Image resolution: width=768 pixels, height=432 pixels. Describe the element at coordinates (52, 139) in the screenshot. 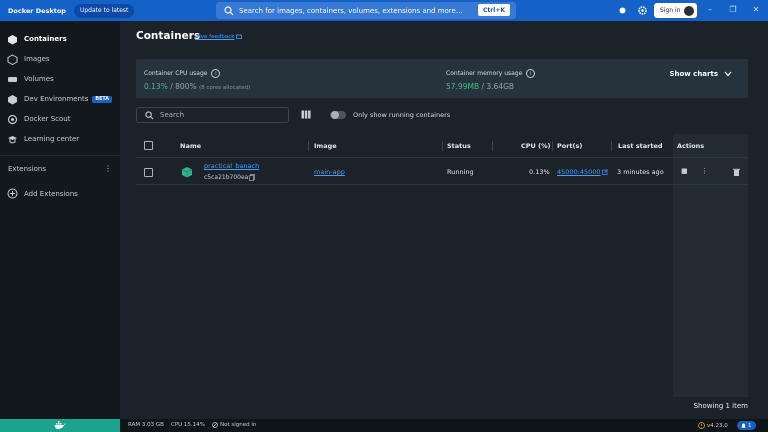

I see `sidebar-item-label: Learning center` at that location.